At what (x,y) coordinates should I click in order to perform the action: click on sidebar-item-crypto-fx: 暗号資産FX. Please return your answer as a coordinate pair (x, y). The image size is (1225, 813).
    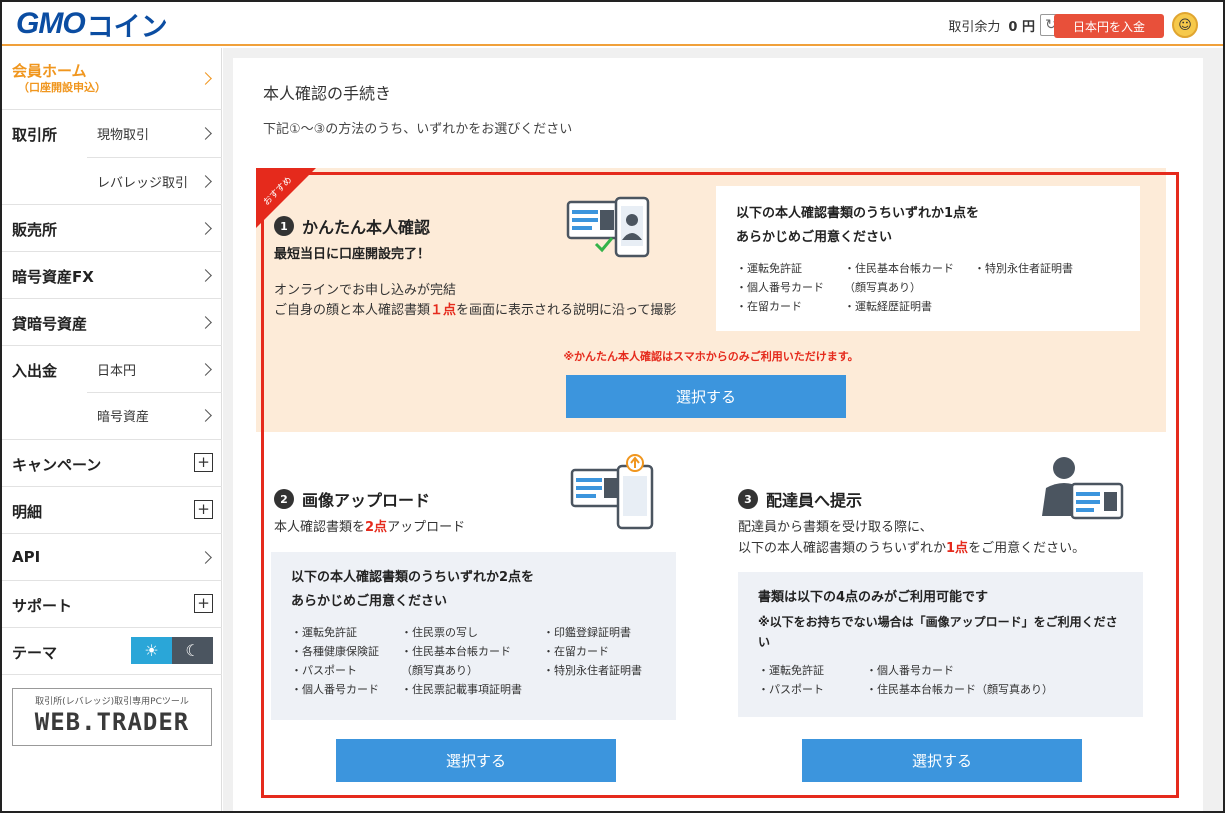
    Looking at the image, I should click on (112, 275).